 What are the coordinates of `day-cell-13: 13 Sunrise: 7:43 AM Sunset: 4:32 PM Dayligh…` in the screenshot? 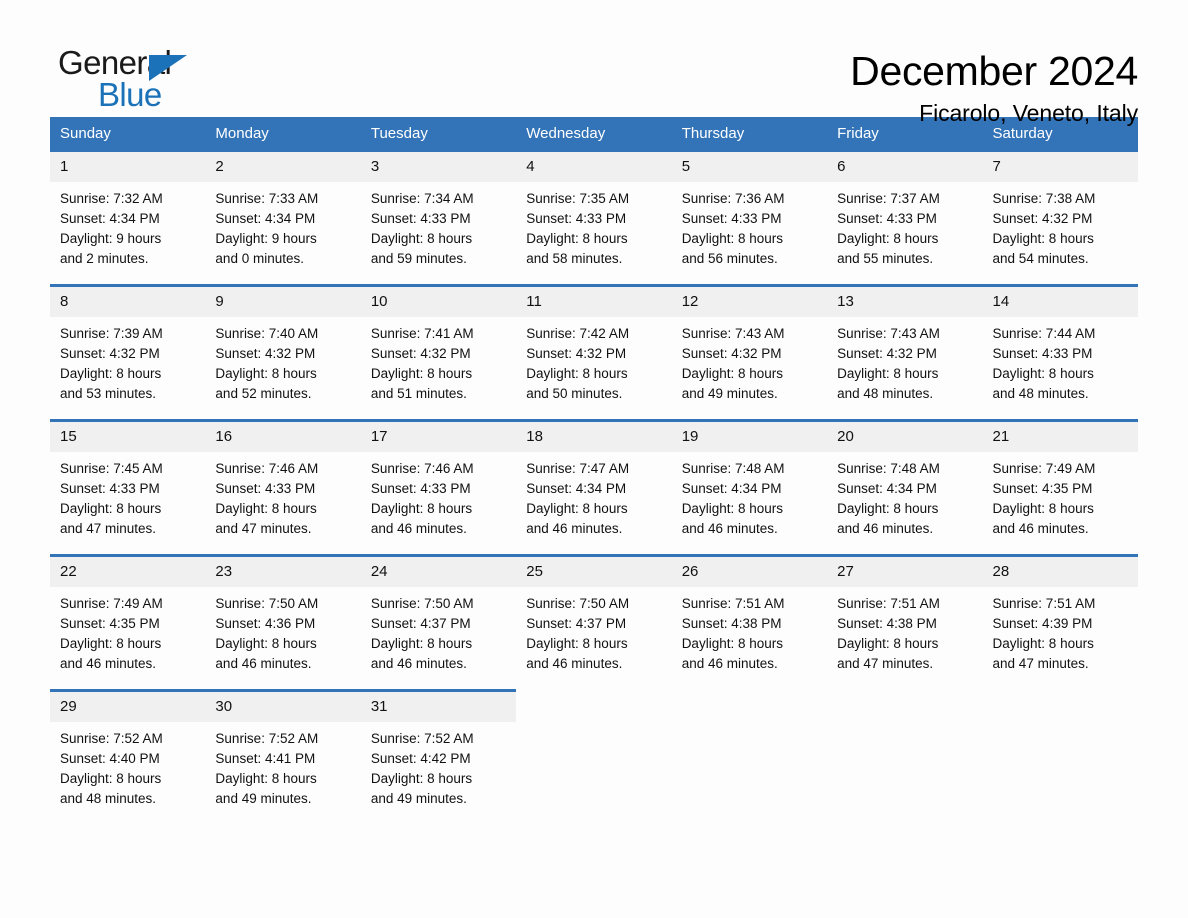 It's located at (905, 347).